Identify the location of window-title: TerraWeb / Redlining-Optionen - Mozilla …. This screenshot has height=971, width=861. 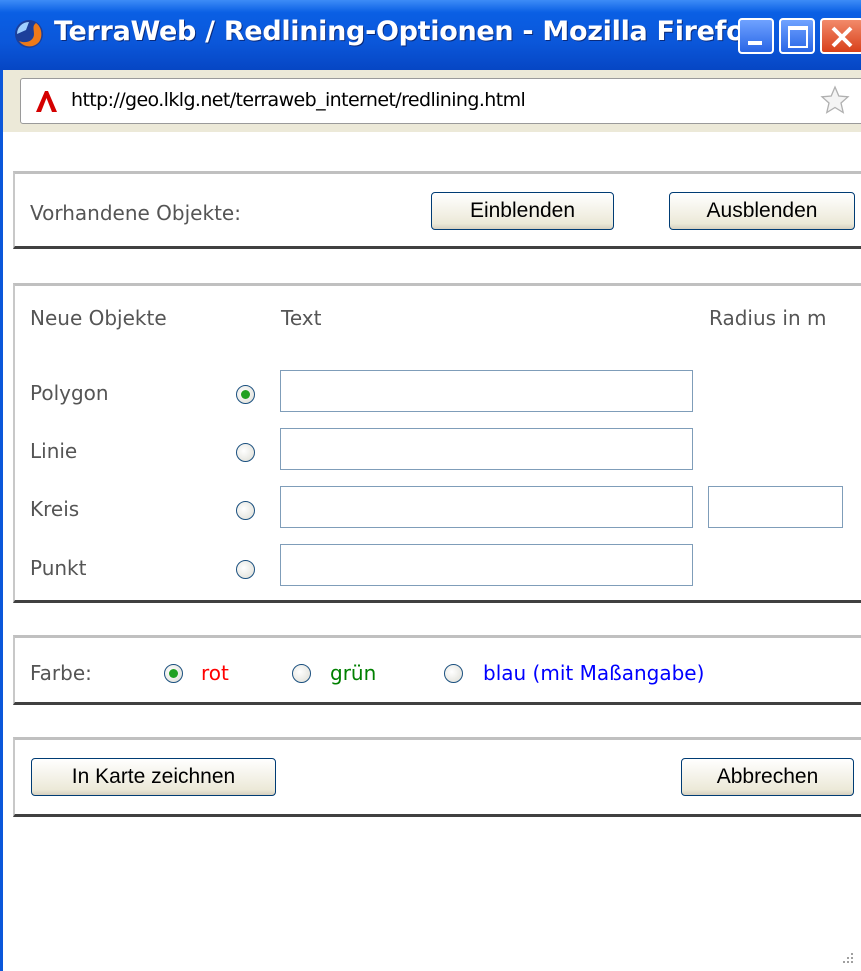
(408, 31).